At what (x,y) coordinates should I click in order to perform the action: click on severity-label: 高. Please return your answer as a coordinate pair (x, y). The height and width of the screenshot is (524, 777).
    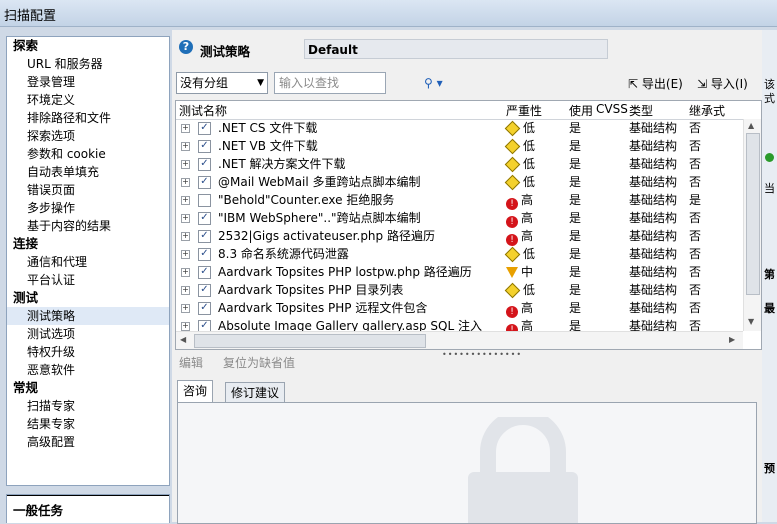
    Looking at the image, I should click on (527, 308).